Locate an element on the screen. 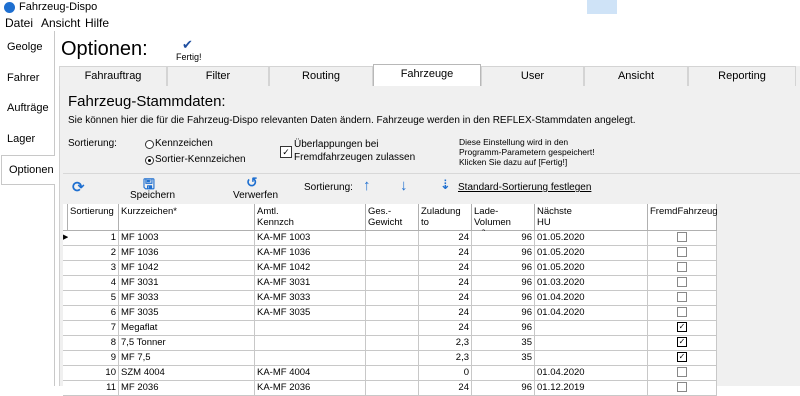 This screenshot has width=800, height=396. table-cell: KA-MF 4004 is located at coordinates (310, 373).